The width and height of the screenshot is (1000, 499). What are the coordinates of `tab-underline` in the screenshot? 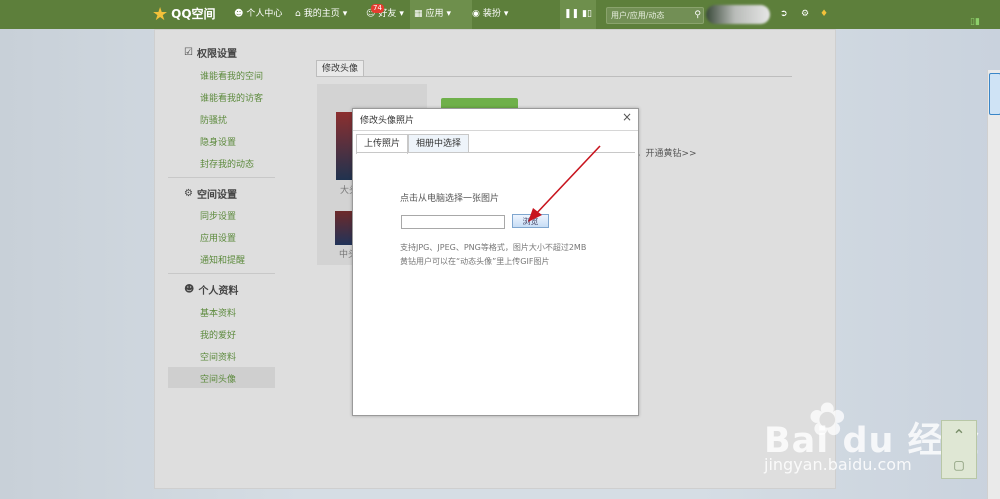 It's located at (554, 76).